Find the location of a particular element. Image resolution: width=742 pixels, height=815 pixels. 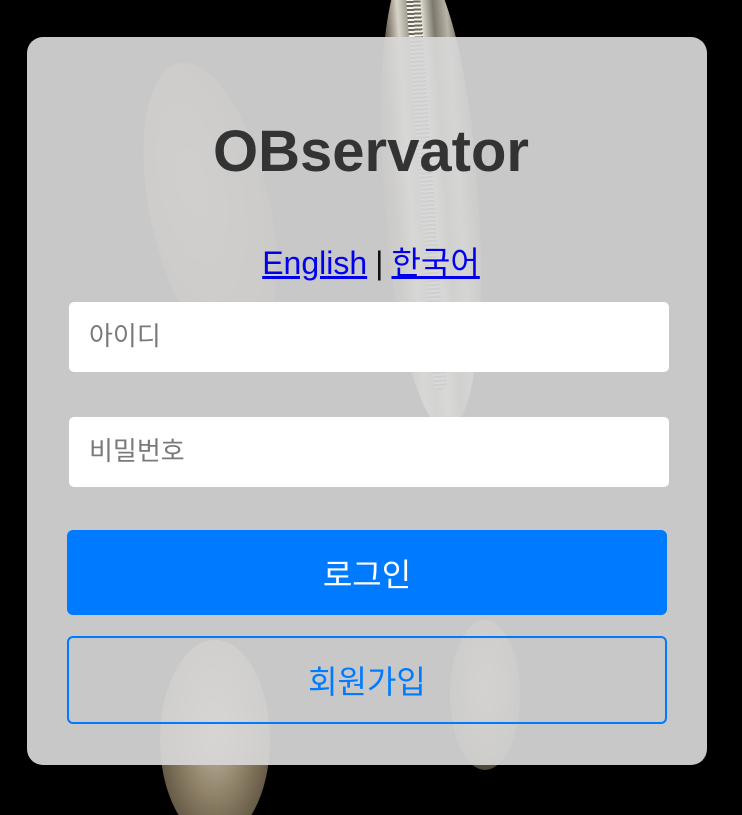

korean-link: 한국어 is located at coordinates (435, 263).